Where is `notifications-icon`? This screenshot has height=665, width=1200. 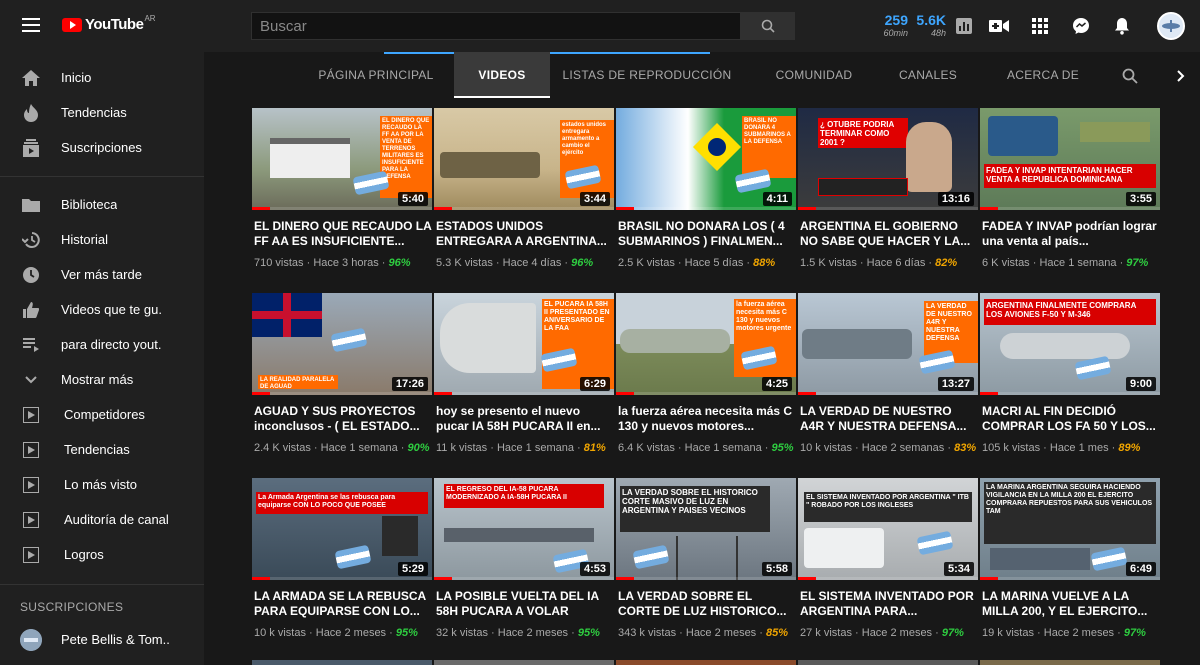 notifications-icon is located at coordinates (1122, 26).